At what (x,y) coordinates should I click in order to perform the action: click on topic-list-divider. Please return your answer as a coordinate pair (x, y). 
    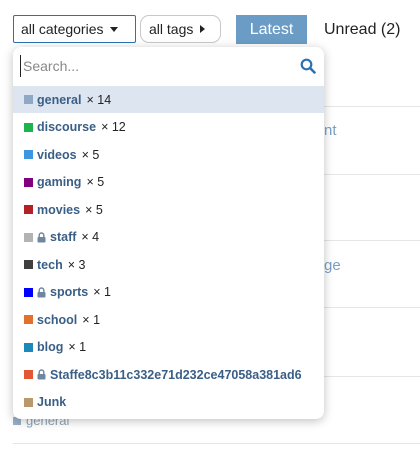
    Looking at the image, I should click on (216, 443).